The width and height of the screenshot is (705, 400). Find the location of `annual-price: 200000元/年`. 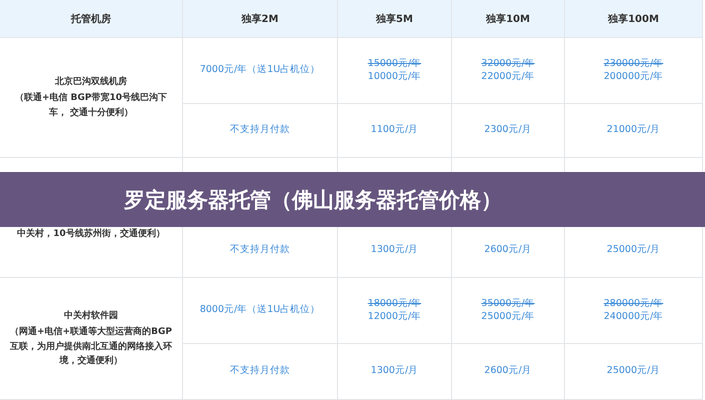

annual-price: 200000元/年 is located at coordinates (634, 77).